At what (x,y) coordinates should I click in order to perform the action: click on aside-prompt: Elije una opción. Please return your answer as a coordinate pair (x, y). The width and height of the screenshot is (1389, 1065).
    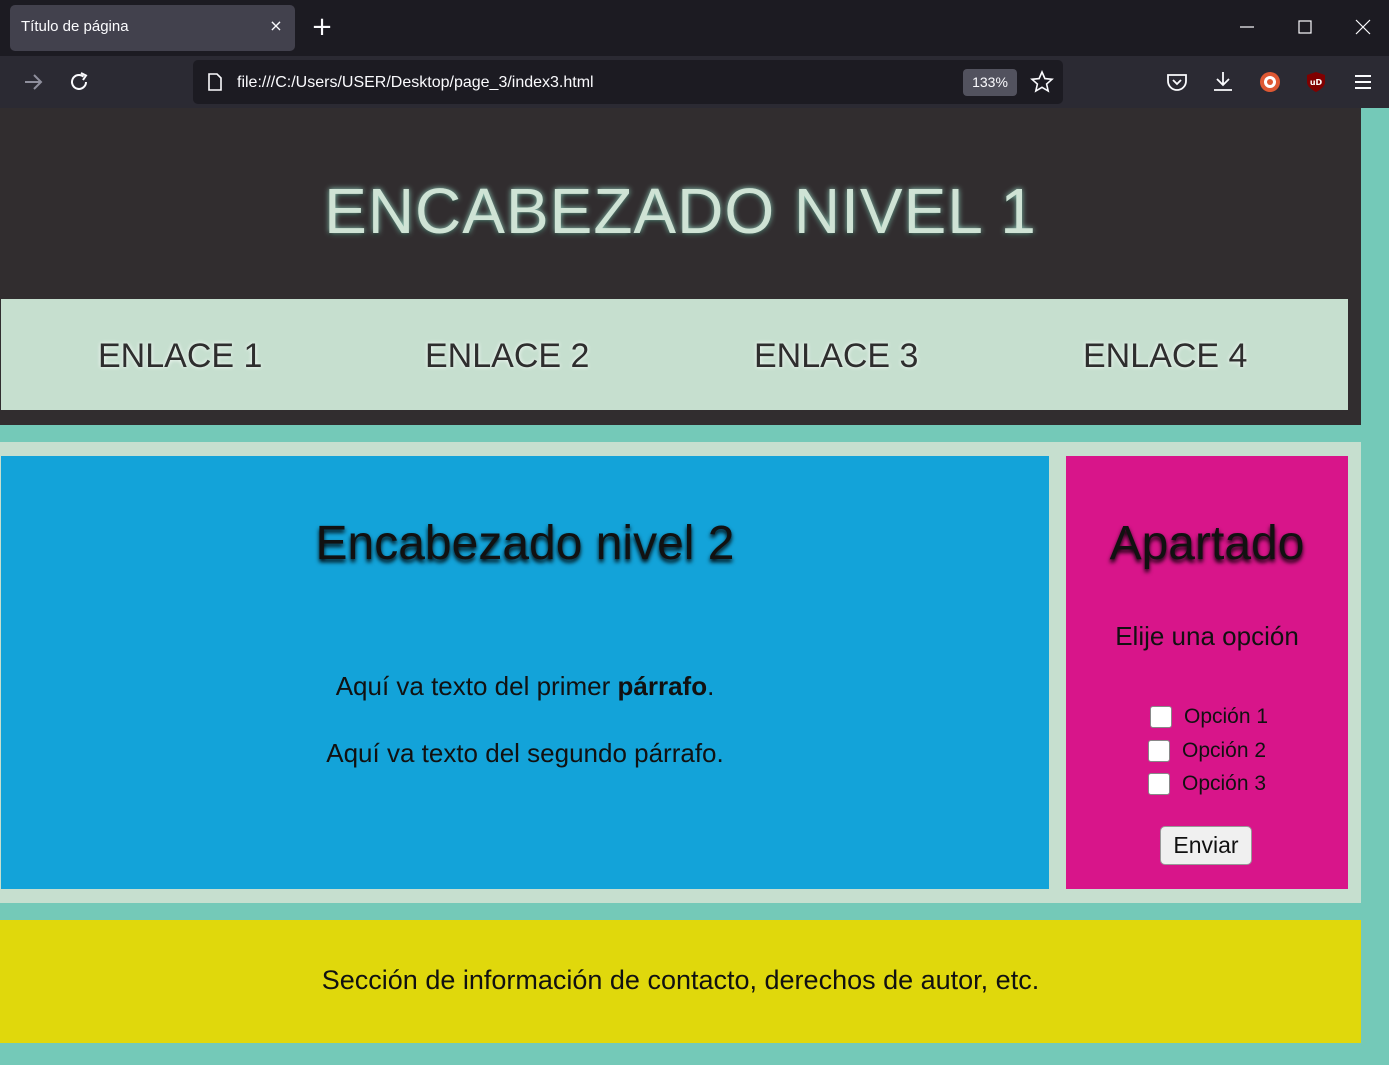
    Looking at the image, I should click on (1207, 636).